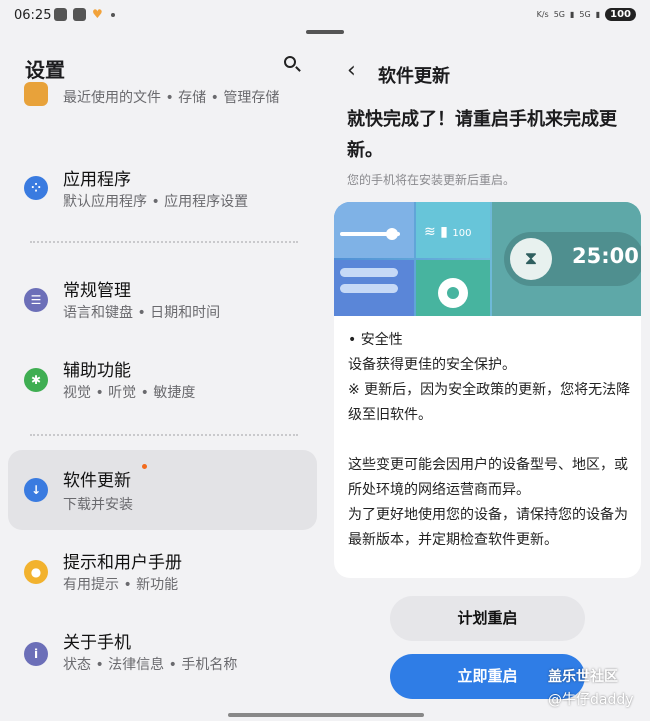 The width and height of the screenshot is (650, 721). What do you see at coordinates (36, 94) in the screenshot?
I see `folder-icon` at bounding box center [36, 94].